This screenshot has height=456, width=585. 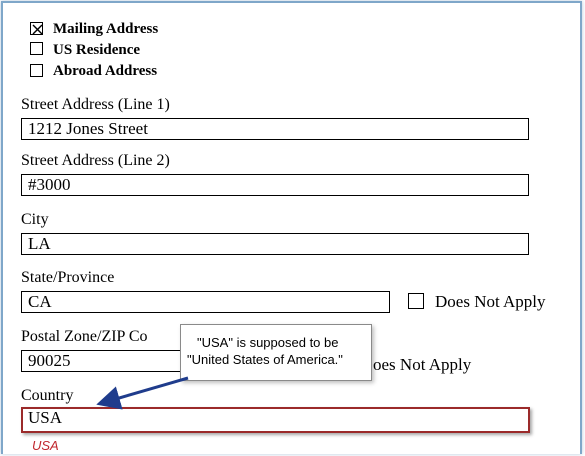 What do you see at coordinates (68, 277) in the screenshot?
I see `state-label: State/Province` at bounding box center [68, 277].